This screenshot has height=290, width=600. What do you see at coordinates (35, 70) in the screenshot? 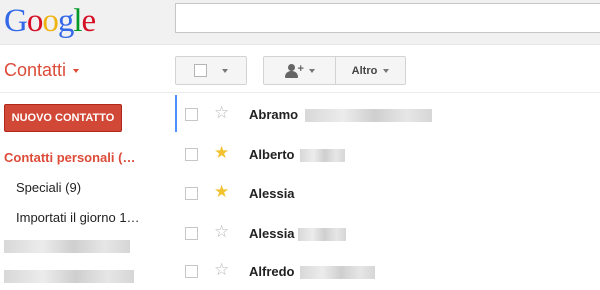
I see `app-title: Contatti` at bounding box center [35, 70].